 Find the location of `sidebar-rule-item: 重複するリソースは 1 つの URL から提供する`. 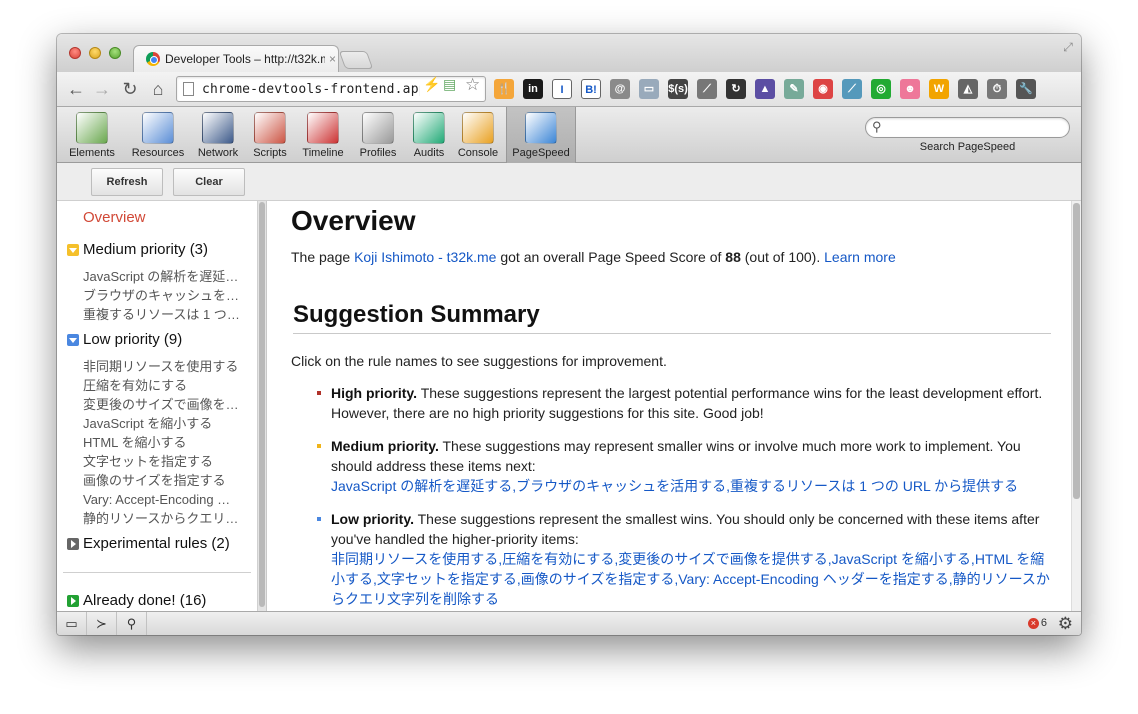

sidebar-rule-item: 重複するリソースは 1 つの URL から提供する is located at coordinates (162, 313).